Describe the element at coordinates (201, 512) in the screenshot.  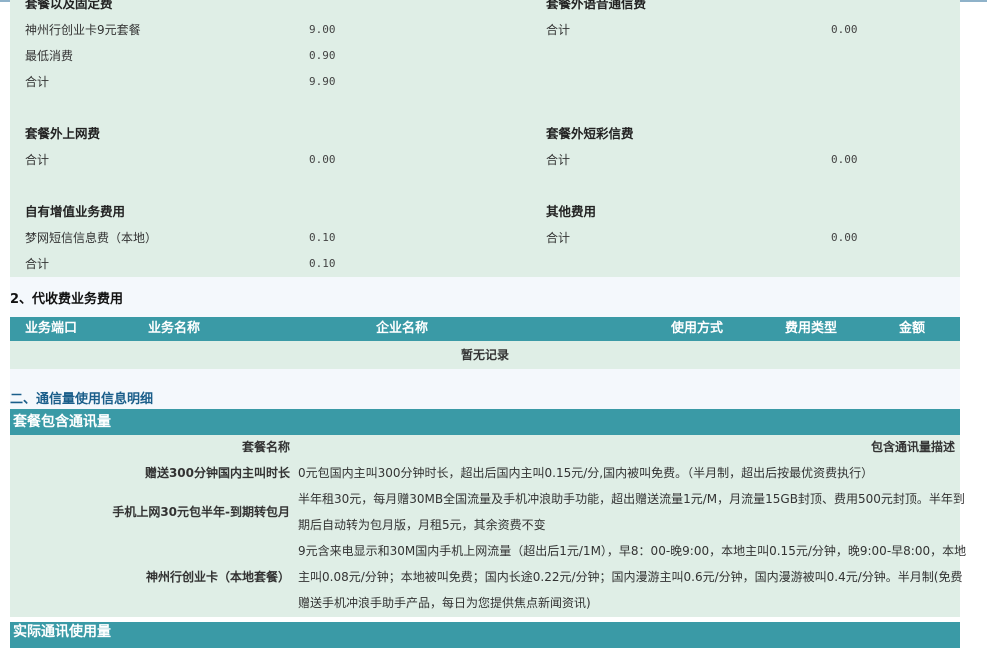
I see `package-name: 手机上网30元包半年-到期转包月` at that location.